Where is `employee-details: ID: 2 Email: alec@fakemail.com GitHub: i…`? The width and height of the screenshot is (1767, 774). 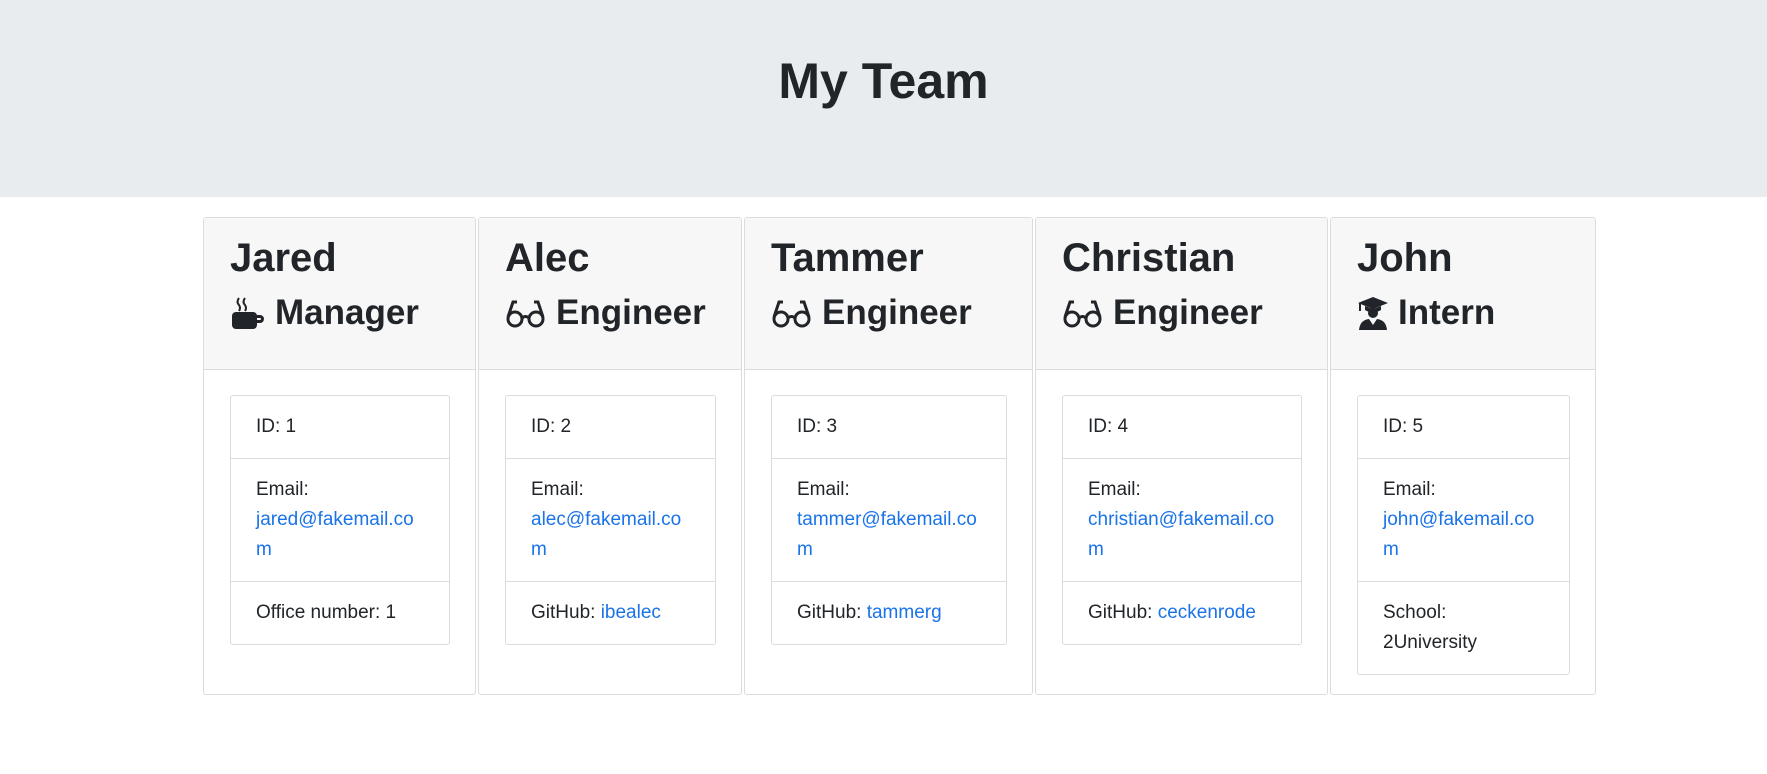 employee-details: ID: 2 Email: alec@fakemail.com GitHub: i… is located at coordinates (610, 520).